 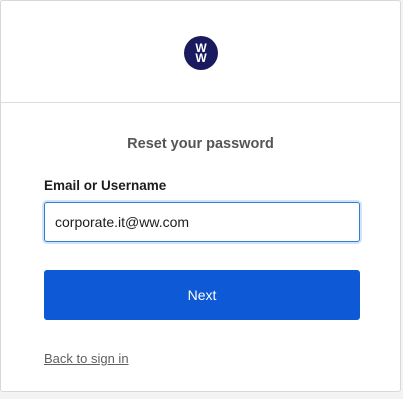 I want to click on ww-logo: W W, so click(x=200, y=52).